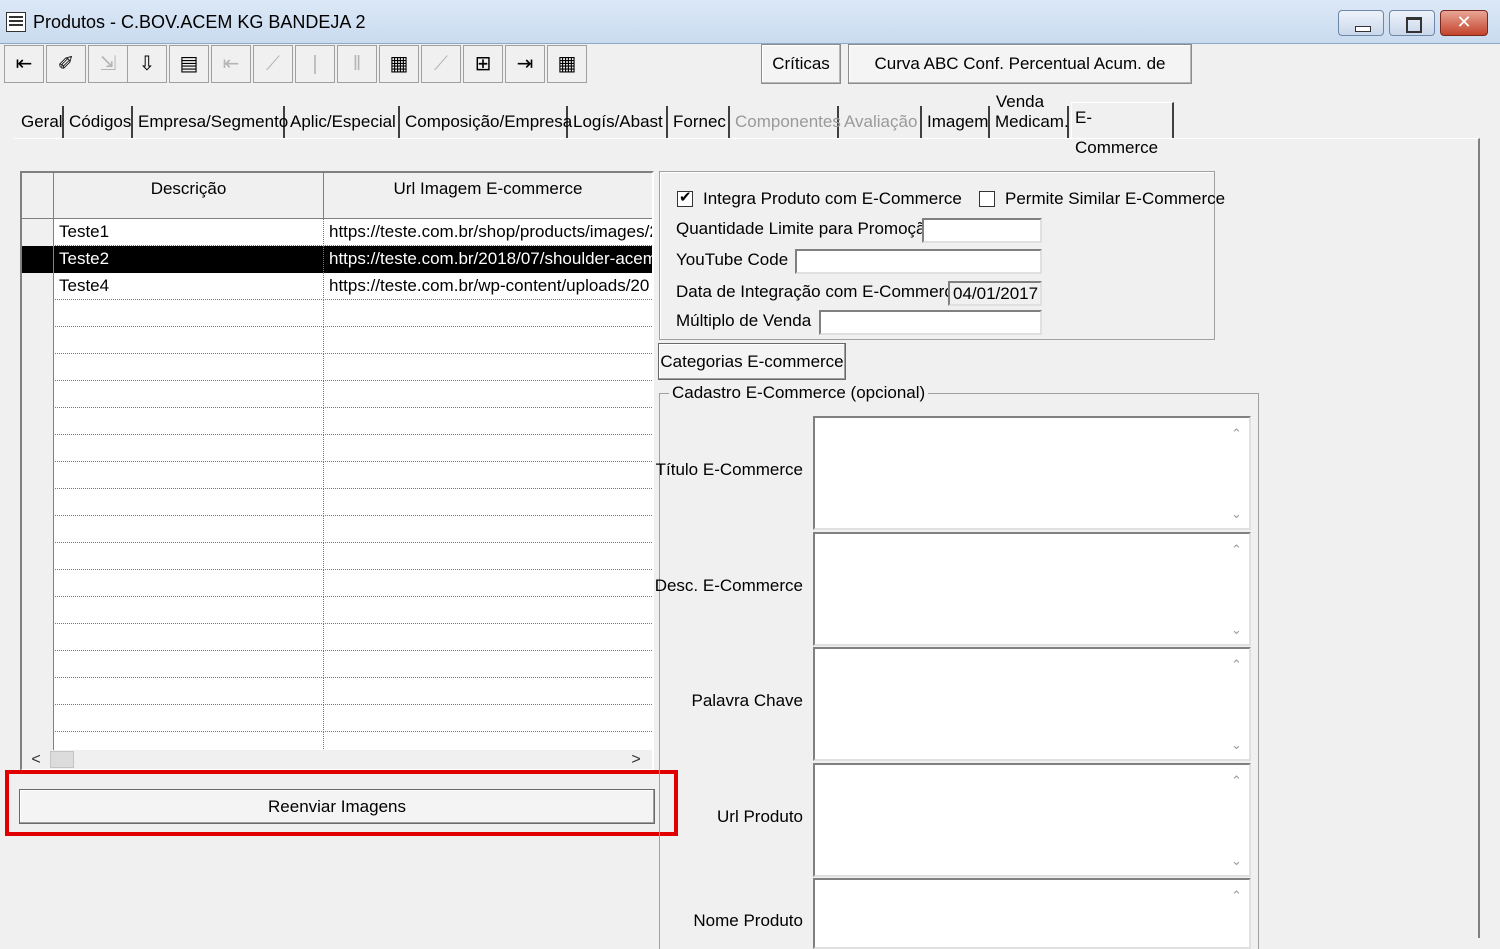 The image size is (1500, 949). What do you see at coordinates (315, 64) in the screenshot?
I see `next-record-button: |` at bounding box center [315, 64].